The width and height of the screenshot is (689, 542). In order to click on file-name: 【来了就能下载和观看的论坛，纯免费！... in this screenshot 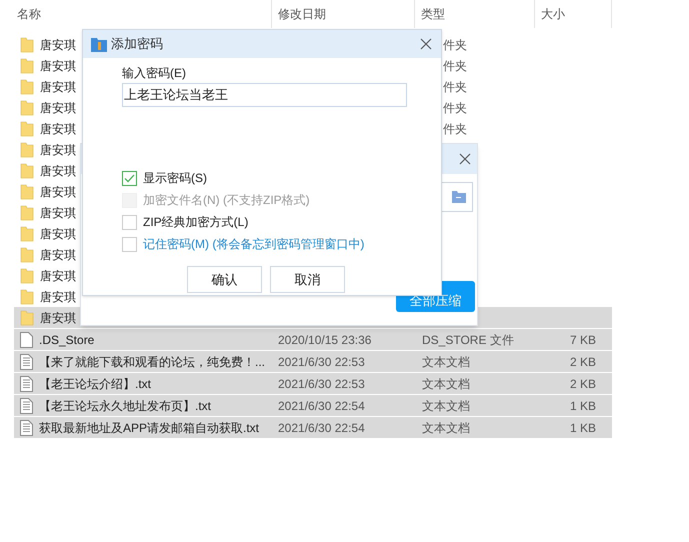, I will do `click(152, 362)`.